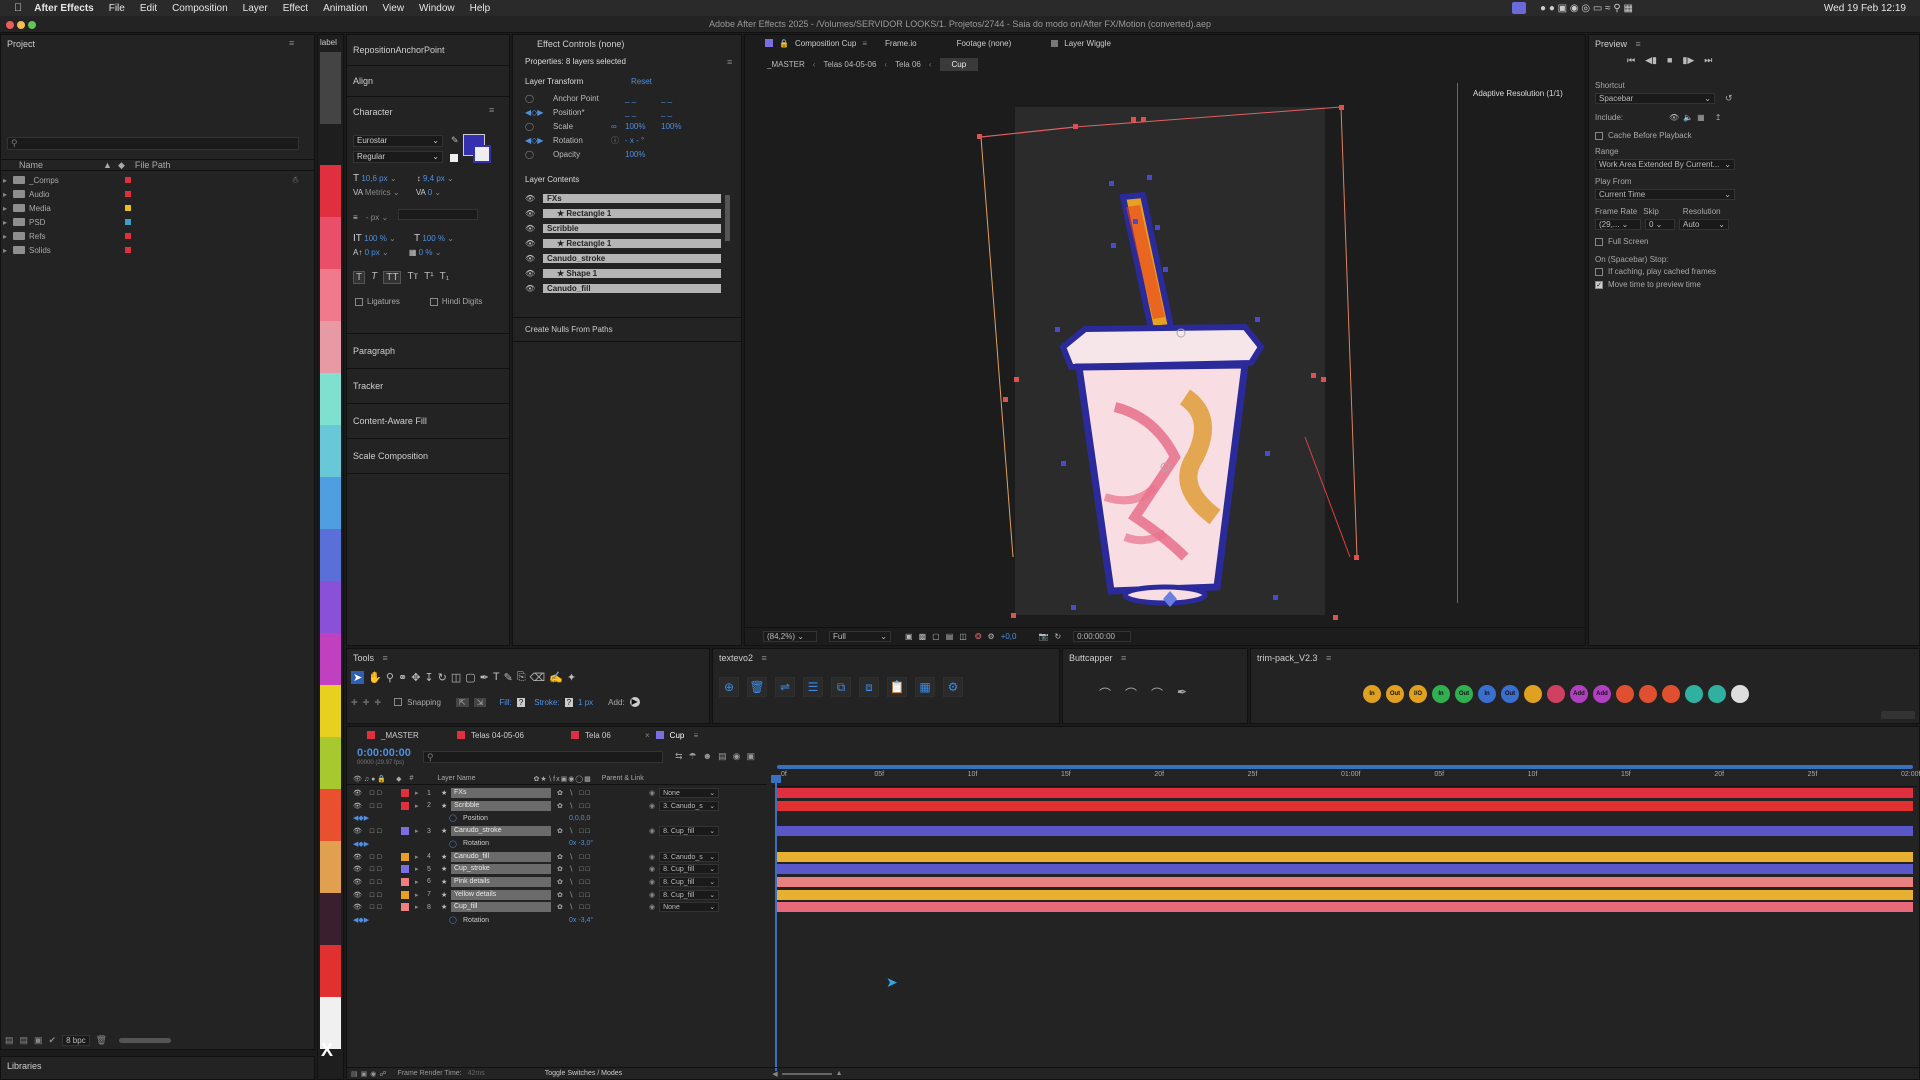 The height and width of the screenshot is (1080, 1920). Describe the element at coordinates (959, 64) in the screenshot. I see `breadcrumb-cup: Cup` at that location.